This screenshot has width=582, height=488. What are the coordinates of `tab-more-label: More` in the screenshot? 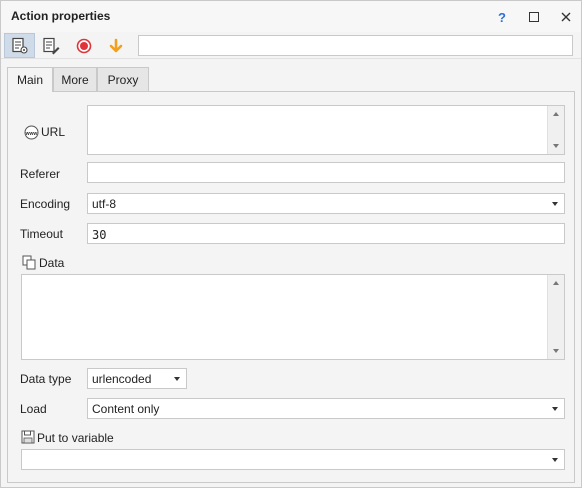 It's located at (75, 79).